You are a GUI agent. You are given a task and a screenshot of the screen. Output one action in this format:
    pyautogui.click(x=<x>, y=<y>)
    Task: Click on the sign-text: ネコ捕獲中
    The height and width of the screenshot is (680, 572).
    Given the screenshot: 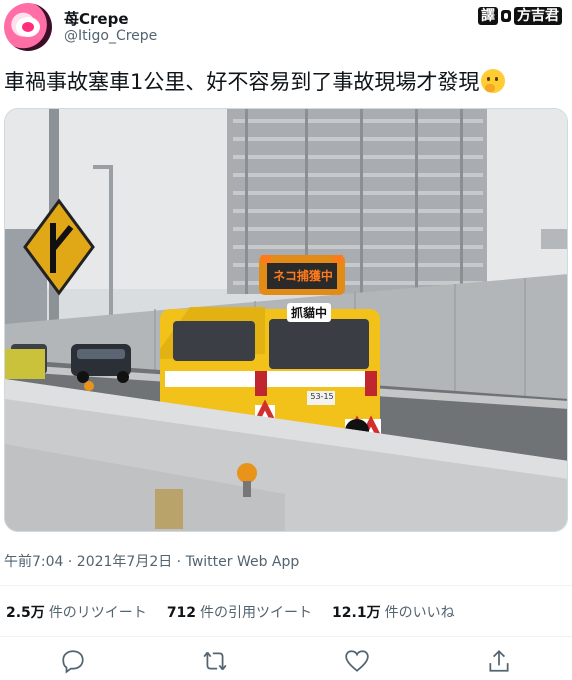 What is the action you would take?
    pyautogui.click(x=303, y=276)
    